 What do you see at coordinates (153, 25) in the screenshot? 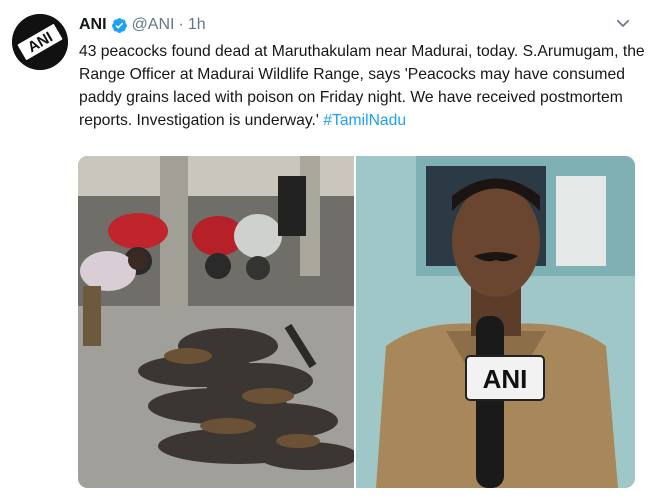
I see `author-handle: @ANI` at bounding box center [153, 25].